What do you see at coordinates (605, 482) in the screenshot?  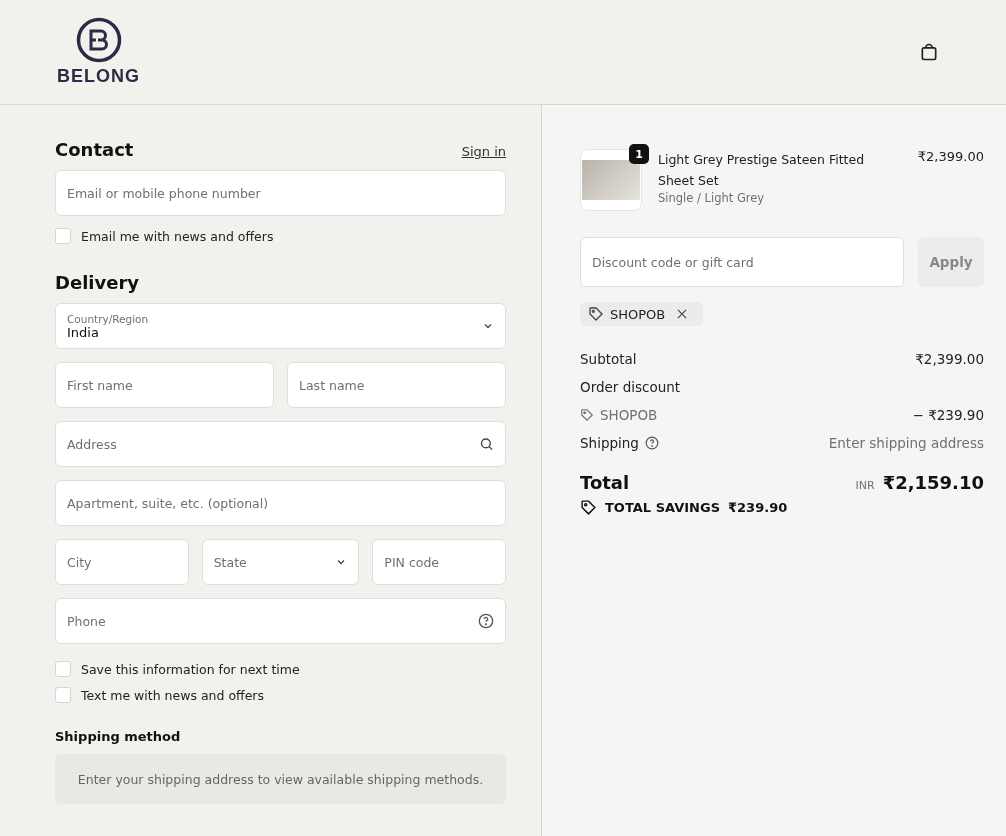 I see `total-label: Total` at bounding box center [605, 482].